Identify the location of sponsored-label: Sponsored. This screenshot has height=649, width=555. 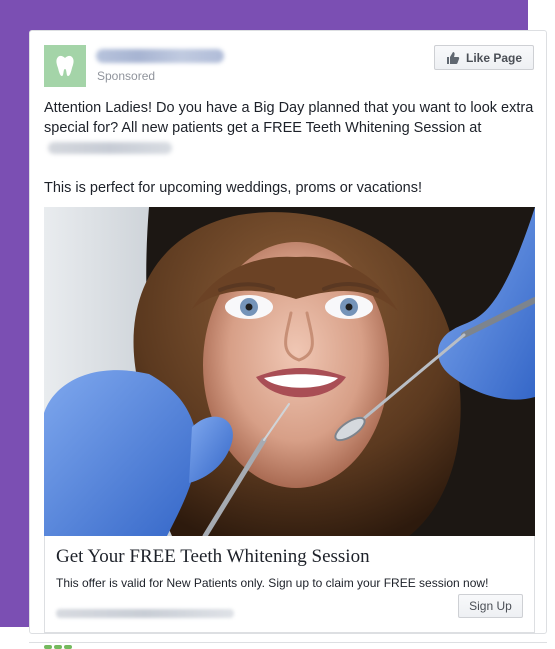
(126, 76).